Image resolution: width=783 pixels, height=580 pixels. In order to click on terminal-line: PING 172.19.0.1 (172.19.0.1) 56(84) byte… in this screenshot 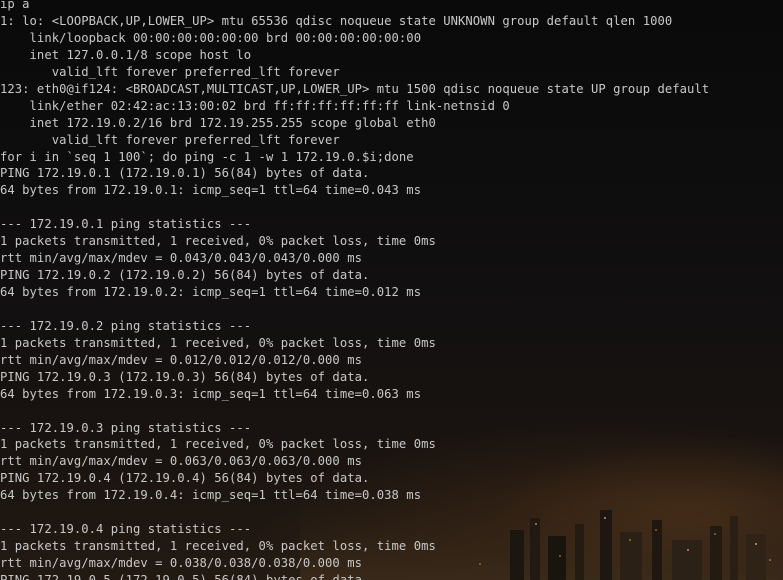, I will do `click(185, 173)`.